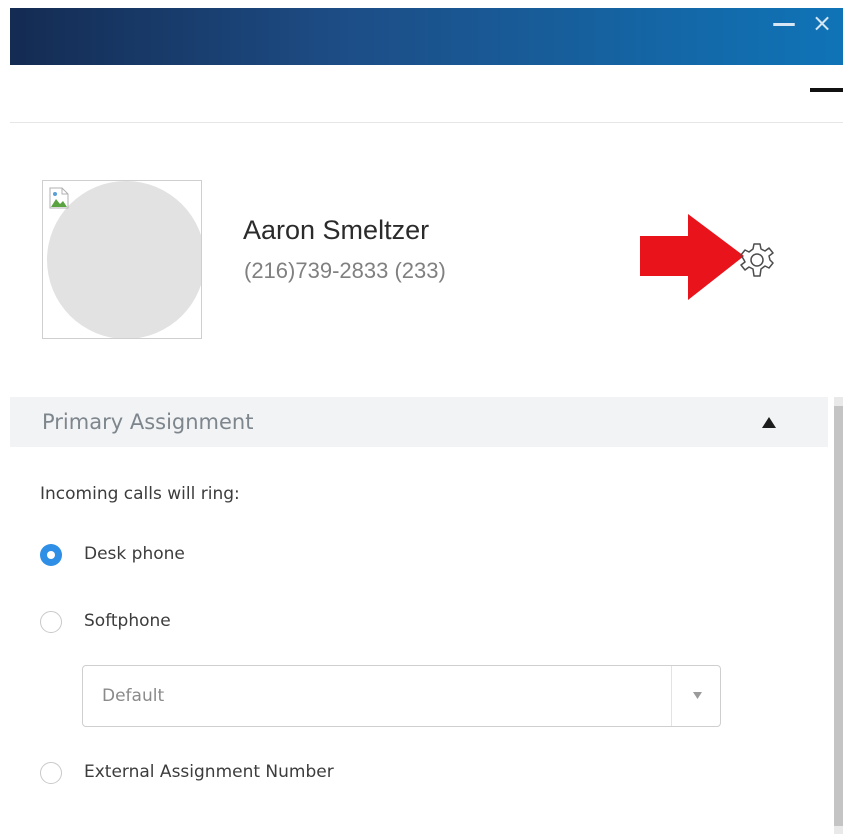  Describe the element at coordinates (426, 122) in the screenshot. I see `header-divider` at that location.